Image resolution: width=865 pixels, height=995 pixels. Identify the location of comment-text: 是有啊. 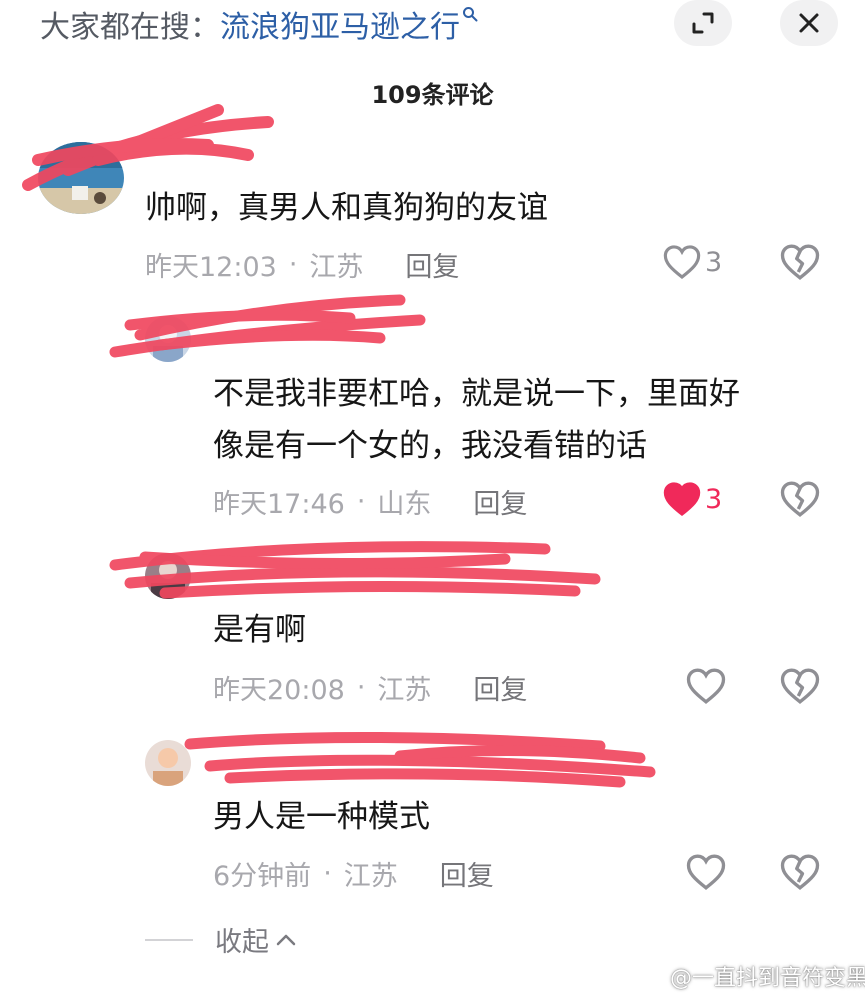
(259, 630).